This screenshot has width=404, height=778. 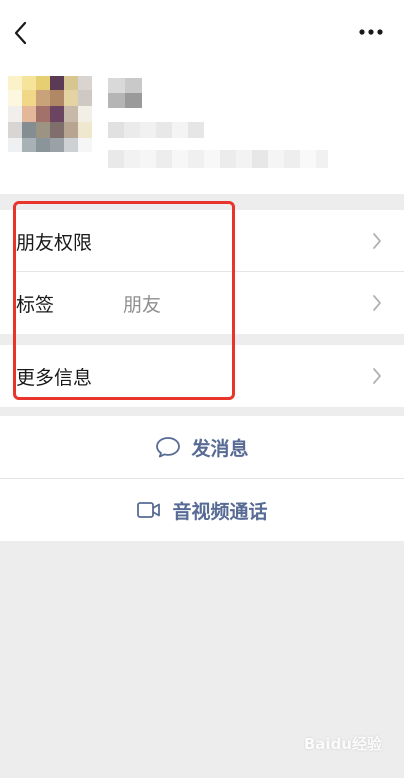 I want to click on av-call-label: 音视频通话, so click(x=220, y=511).